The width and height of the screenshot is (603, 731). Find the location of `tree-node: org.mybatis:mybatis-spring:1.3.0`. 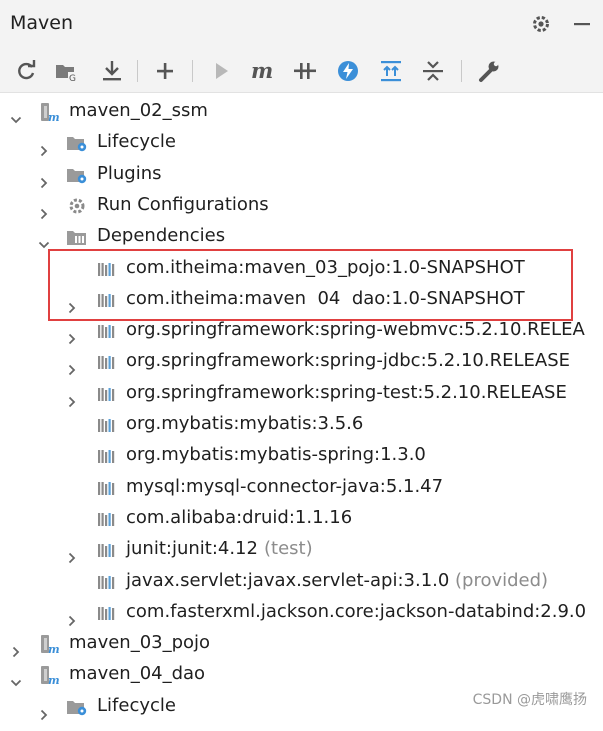

tree-node: org.mybatis:mybatis-spring:1.3.0 is located at coordinates (301, 454).